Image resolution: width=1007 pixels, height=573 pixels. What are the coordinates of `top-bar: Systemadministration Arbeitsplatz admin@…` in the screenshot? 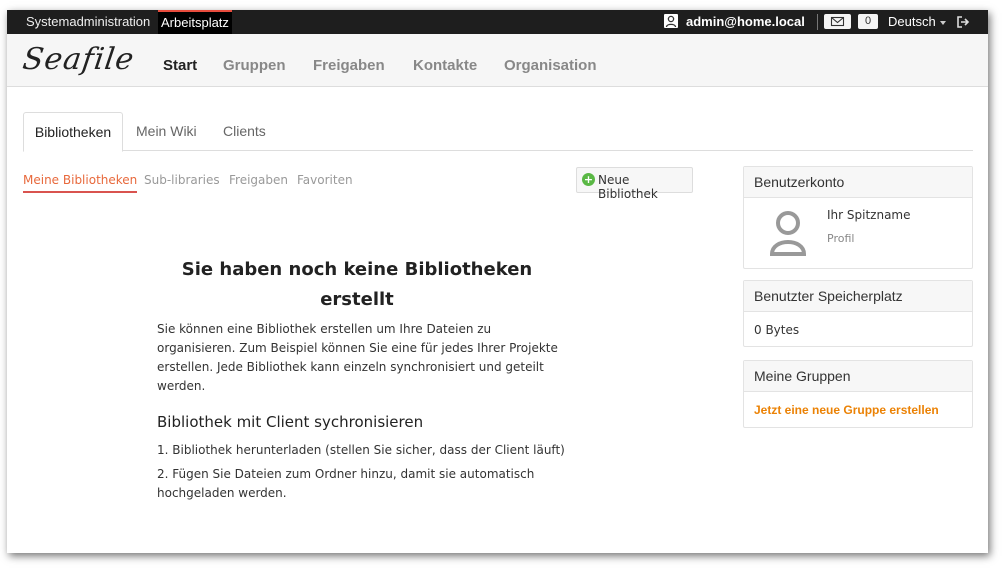 It's located at (497, 22).